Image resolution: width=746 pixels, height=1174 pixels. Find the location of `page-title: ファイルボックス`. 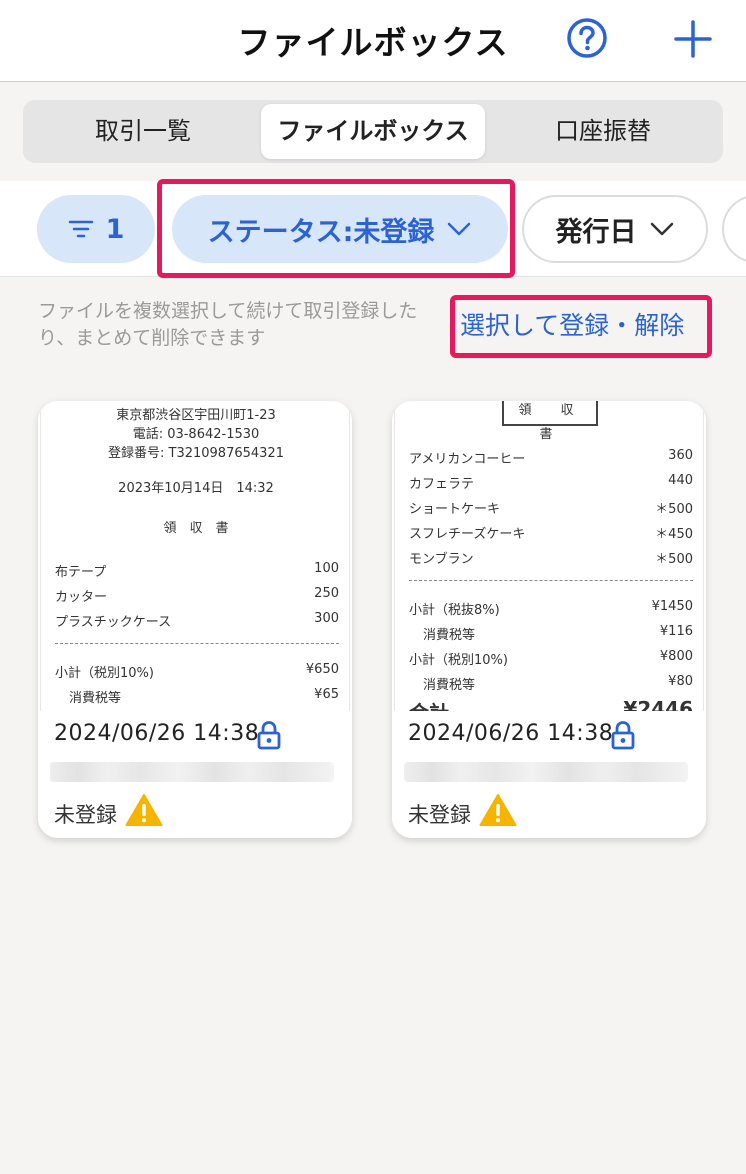

page-title: ファイルボックス is located at coordinates (373, 42).